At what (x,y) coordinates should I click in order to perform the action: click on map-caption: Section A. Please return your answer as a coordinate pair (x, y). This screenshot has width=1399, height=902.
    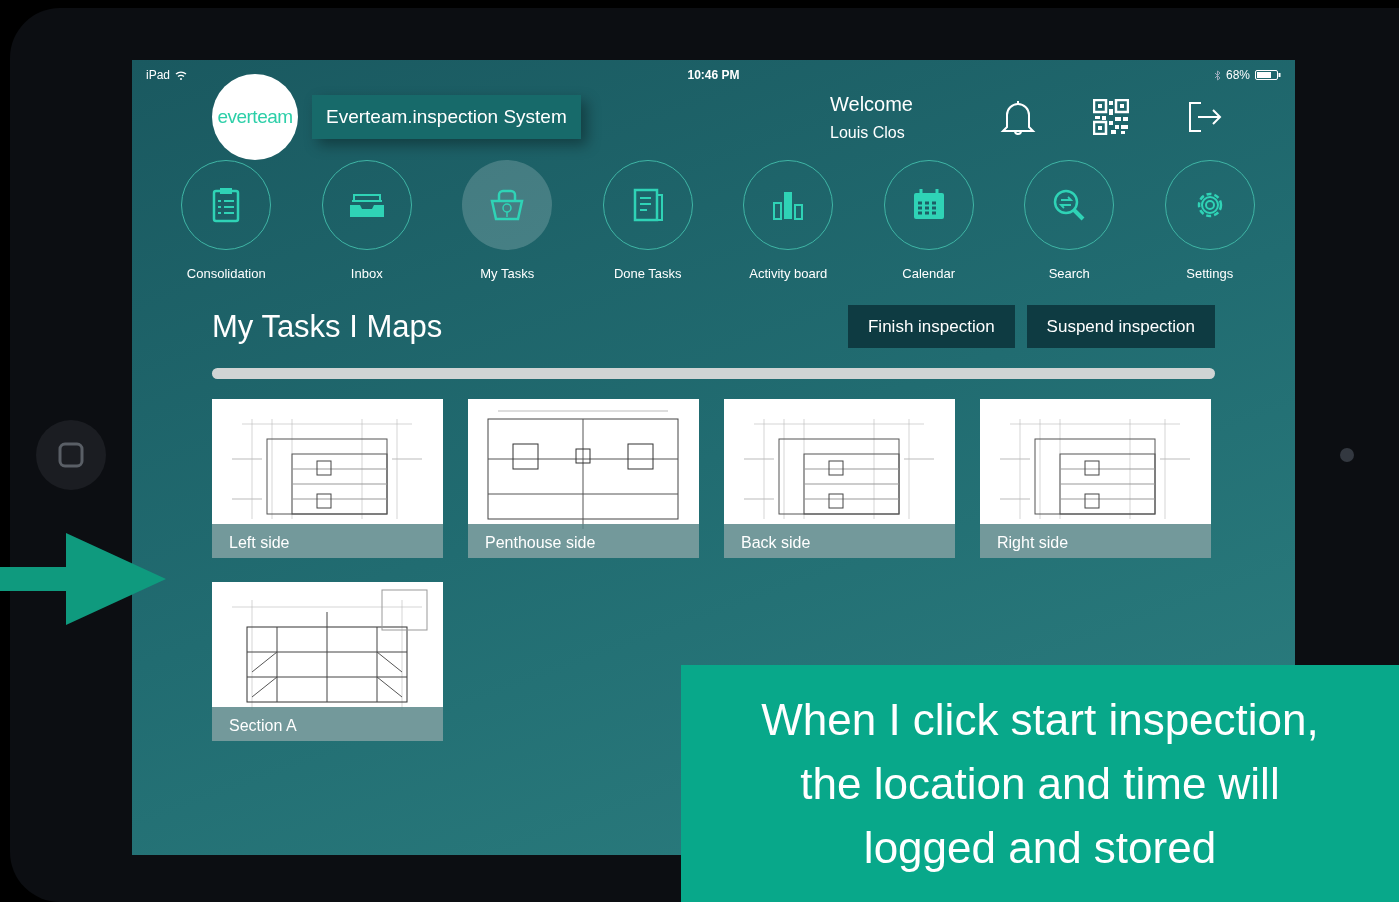
    Looking at the image, I should click on (327, 723).